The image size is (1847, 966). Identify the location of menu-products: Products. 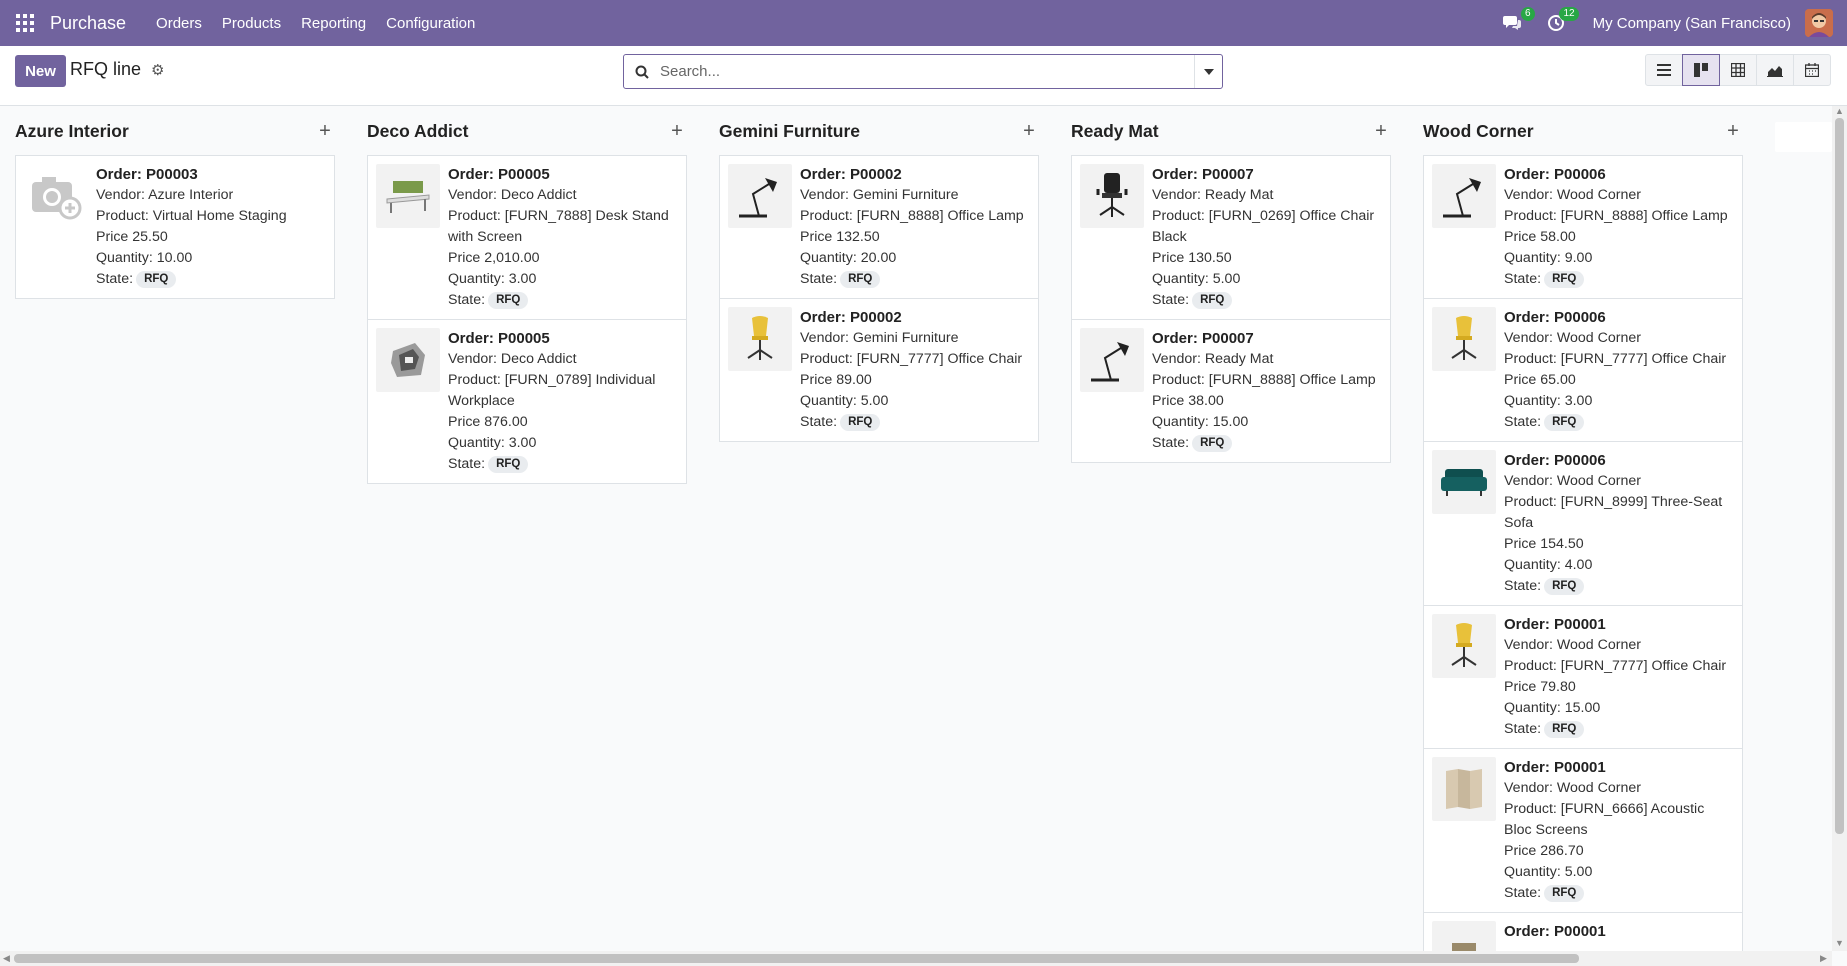
(251, 23).